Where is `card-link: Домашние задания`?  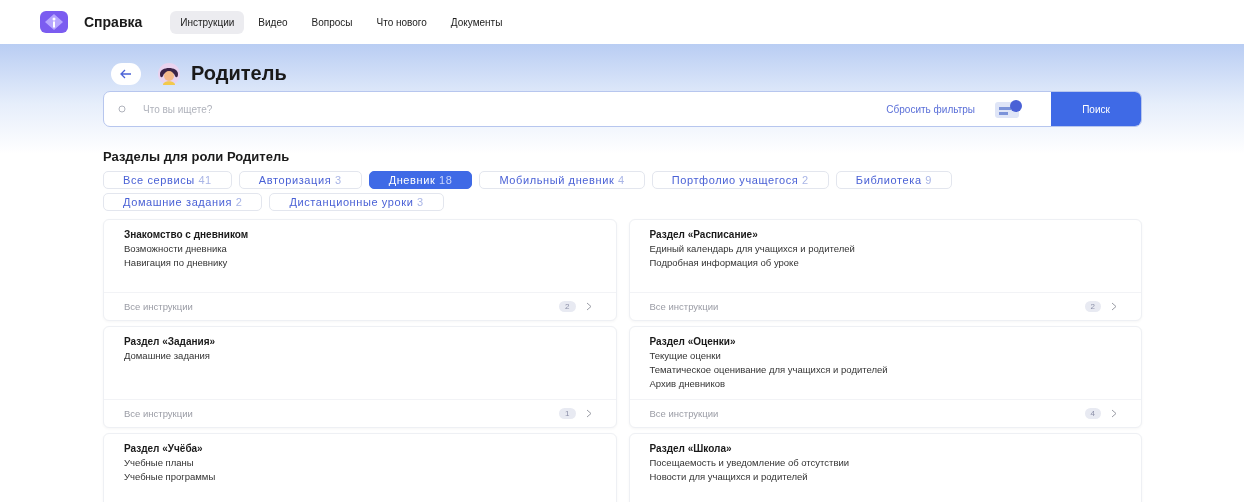 card-link: Домашние задания is located at coordinates (360, 356).